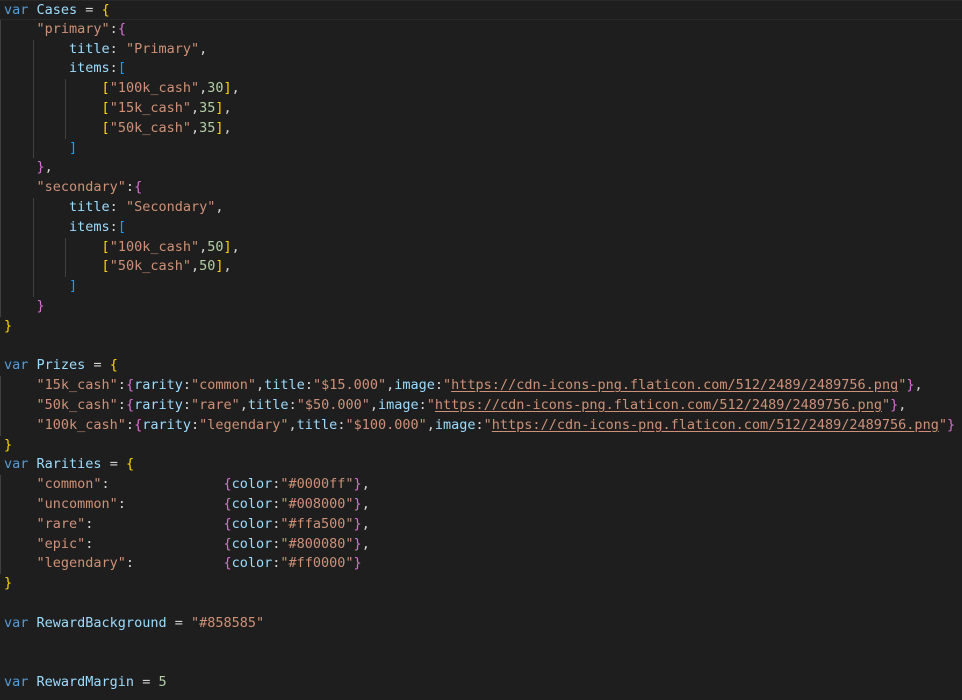  What do you see at coordinates (349, 385) in the screenshot?
I see `code-string: "$15.000"` at bounding box center [349, 385].